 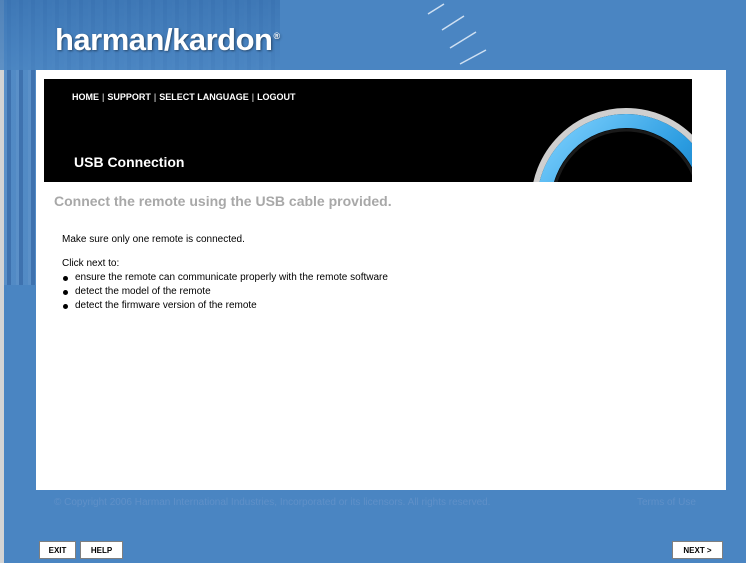 What do you see at coordinates (164, 39) in the screenshot?
I see `logo-text: harman/kardon` at bounding box center [164, 39].